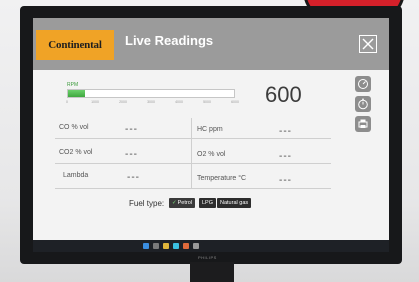 Image resolution: width=419 pixels, height=282 pixels. I want to click on rpm-bar, so click(151, 93).